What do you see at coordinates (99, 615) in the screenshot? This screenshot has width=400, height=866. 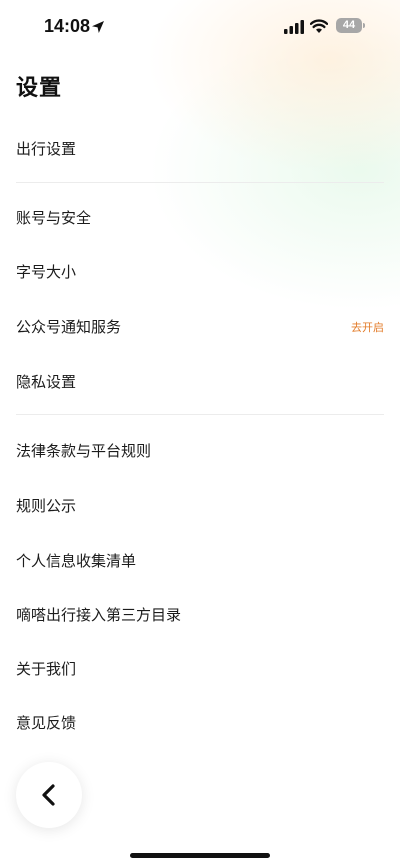 I see `menu-label: 嘀嗒出行接入第三方目录` at bounding box center [99, 615].